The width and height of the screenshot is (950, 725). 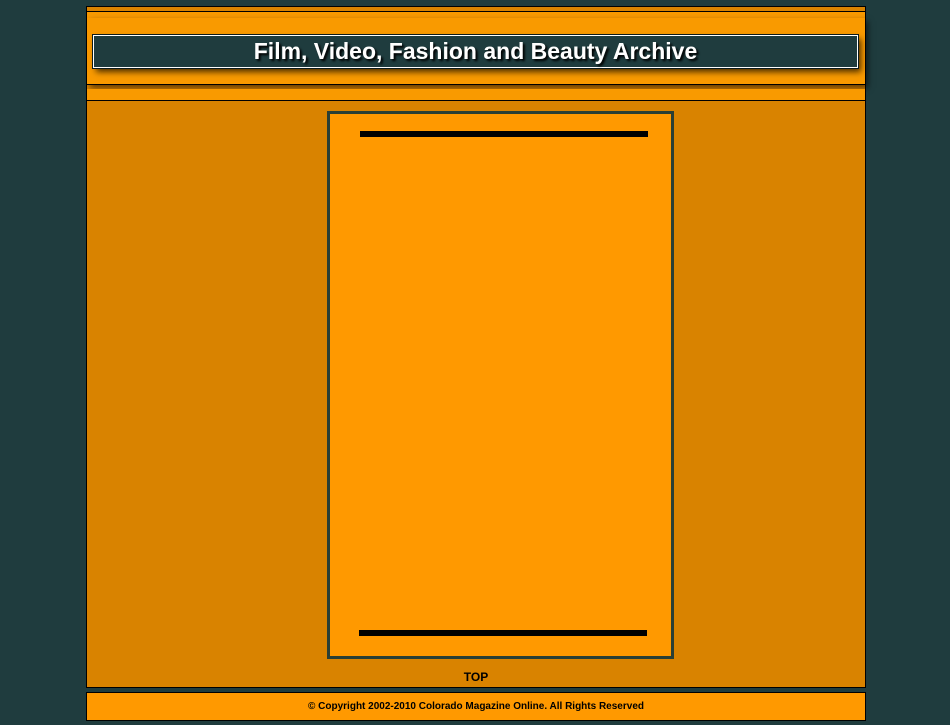 I want to click on back-to-top-link: TOP, so click(x=476, y=677).